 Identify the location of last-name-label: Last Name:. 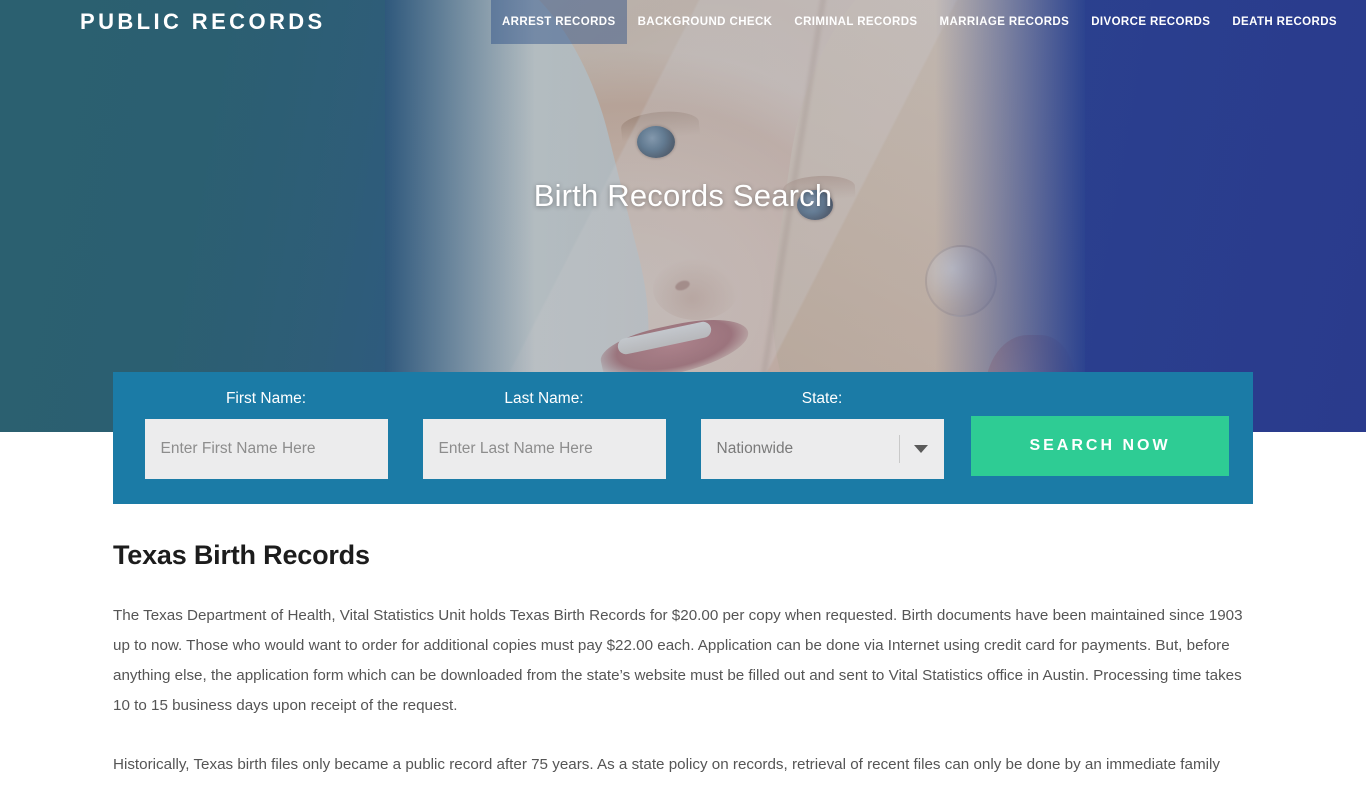
(544, 398).